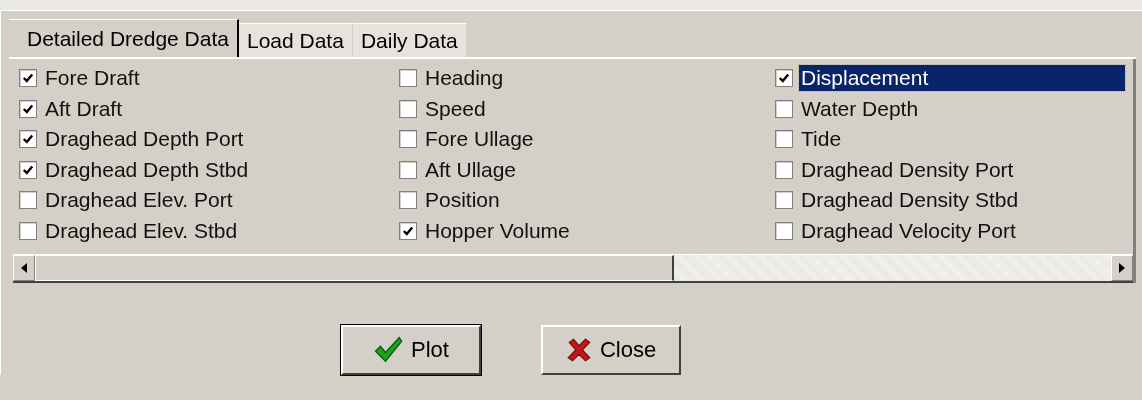  I want to click on list-item: Draghead Depth Stbd, so click(147, 169).